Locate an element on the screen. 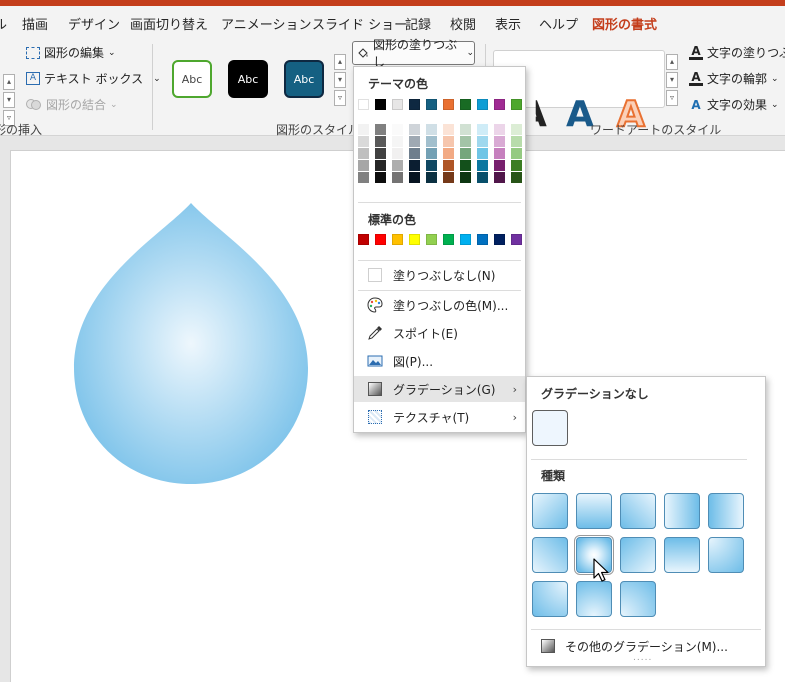  tab-slideshow: スライド ショー is located at coordinates (359, 23).